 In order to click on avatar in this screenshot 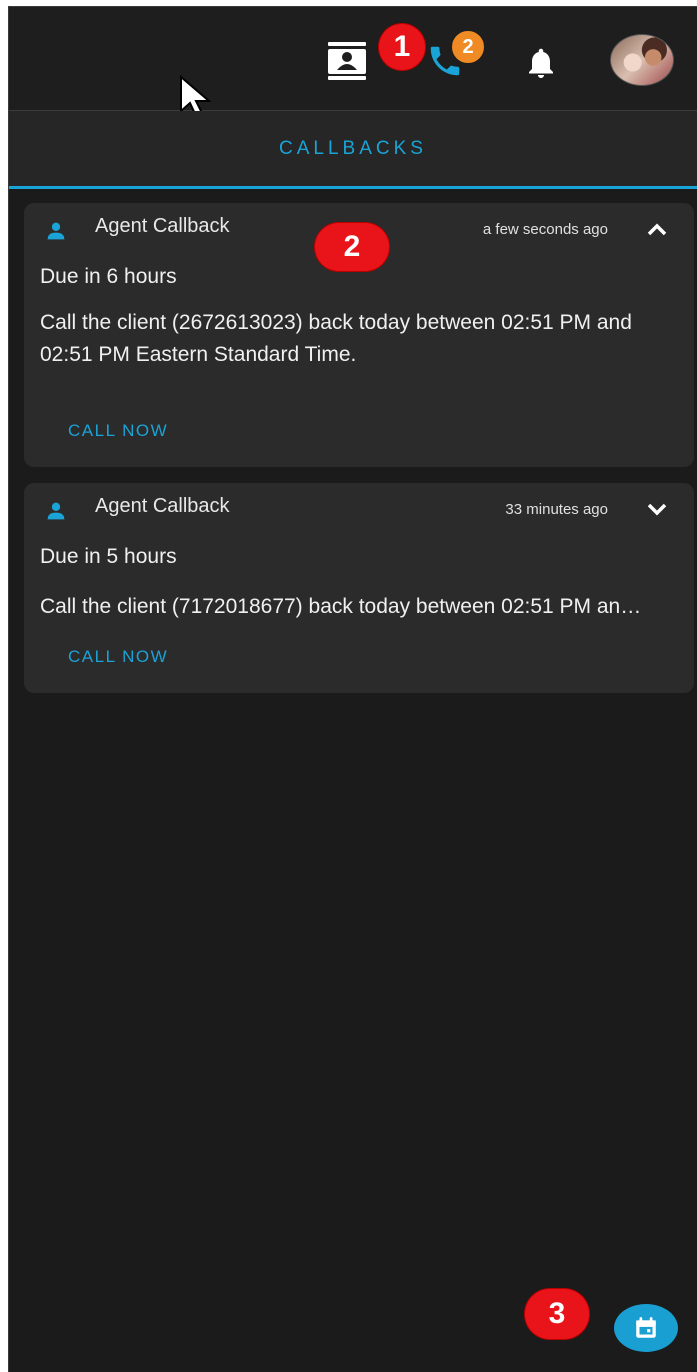, I will do `click(642, 60)`.